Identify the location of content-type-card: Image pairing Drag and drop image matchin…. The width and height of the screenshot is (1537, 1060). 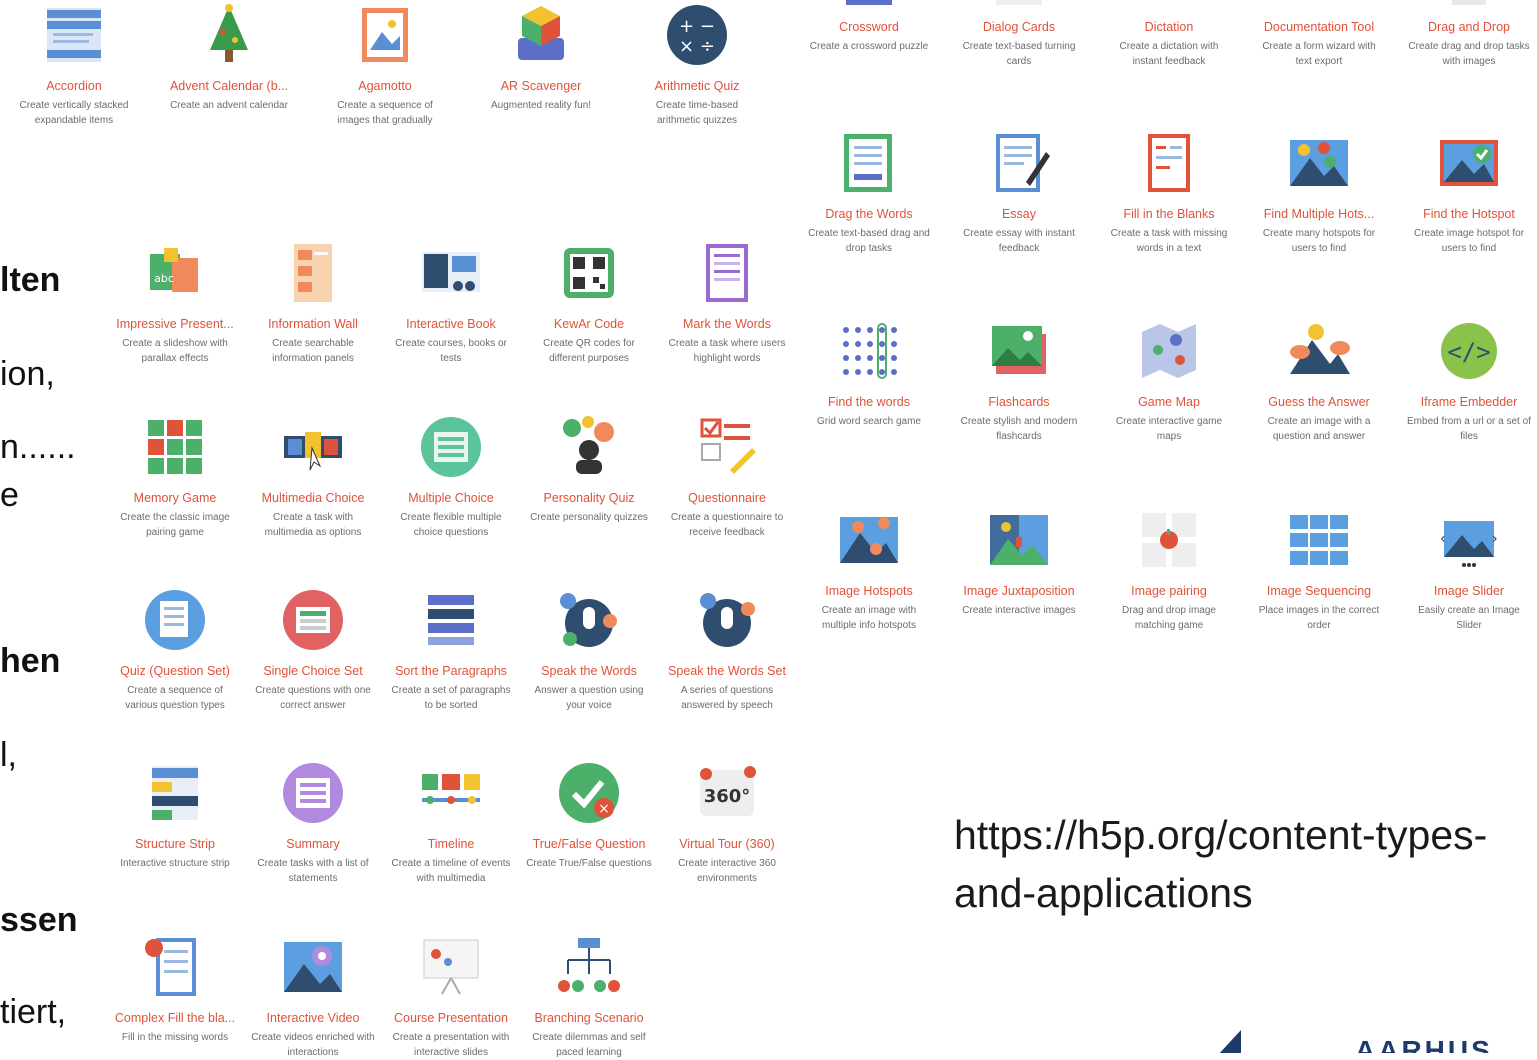
(1169, 570).